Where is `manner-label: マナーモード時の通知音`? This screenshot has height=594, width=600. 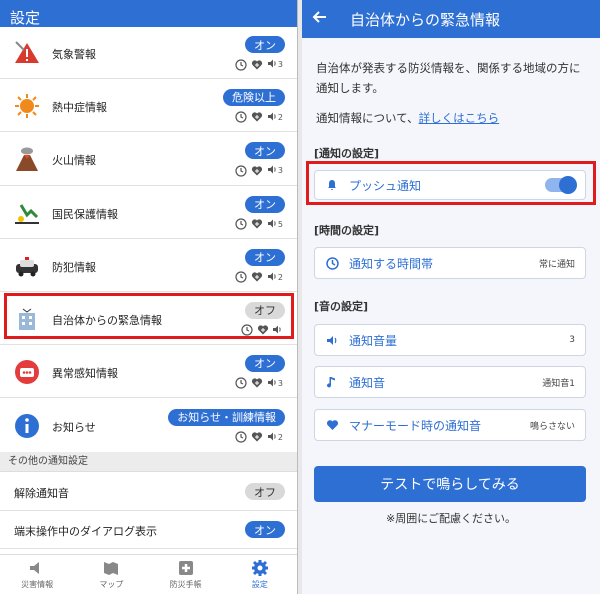 manner-label: マナーモード時の通知音 is located at coordinates (415, 425).